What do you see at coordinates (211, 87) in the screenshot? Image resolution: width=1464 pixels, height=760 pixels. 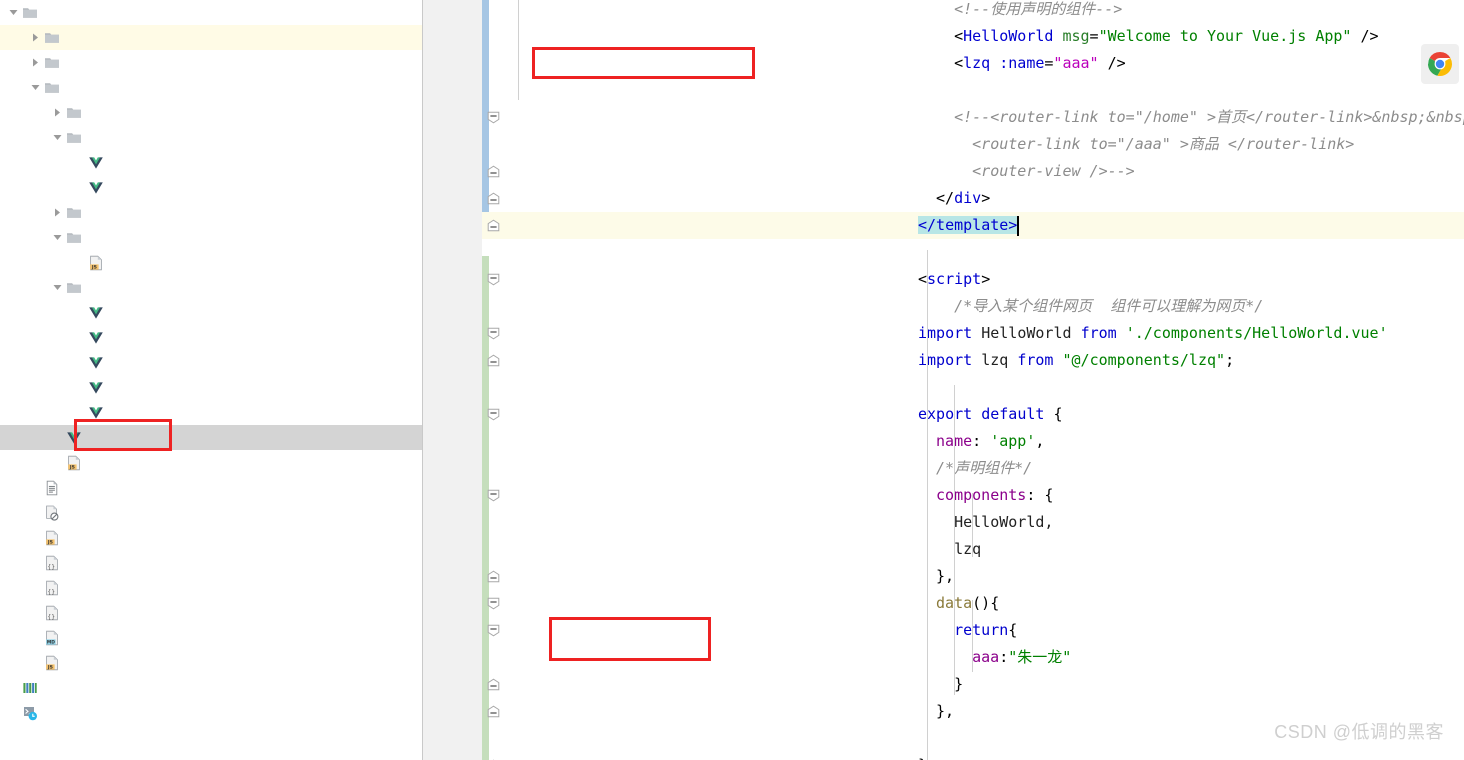 I see `tree-item-src` at bounding box center [211, 87].